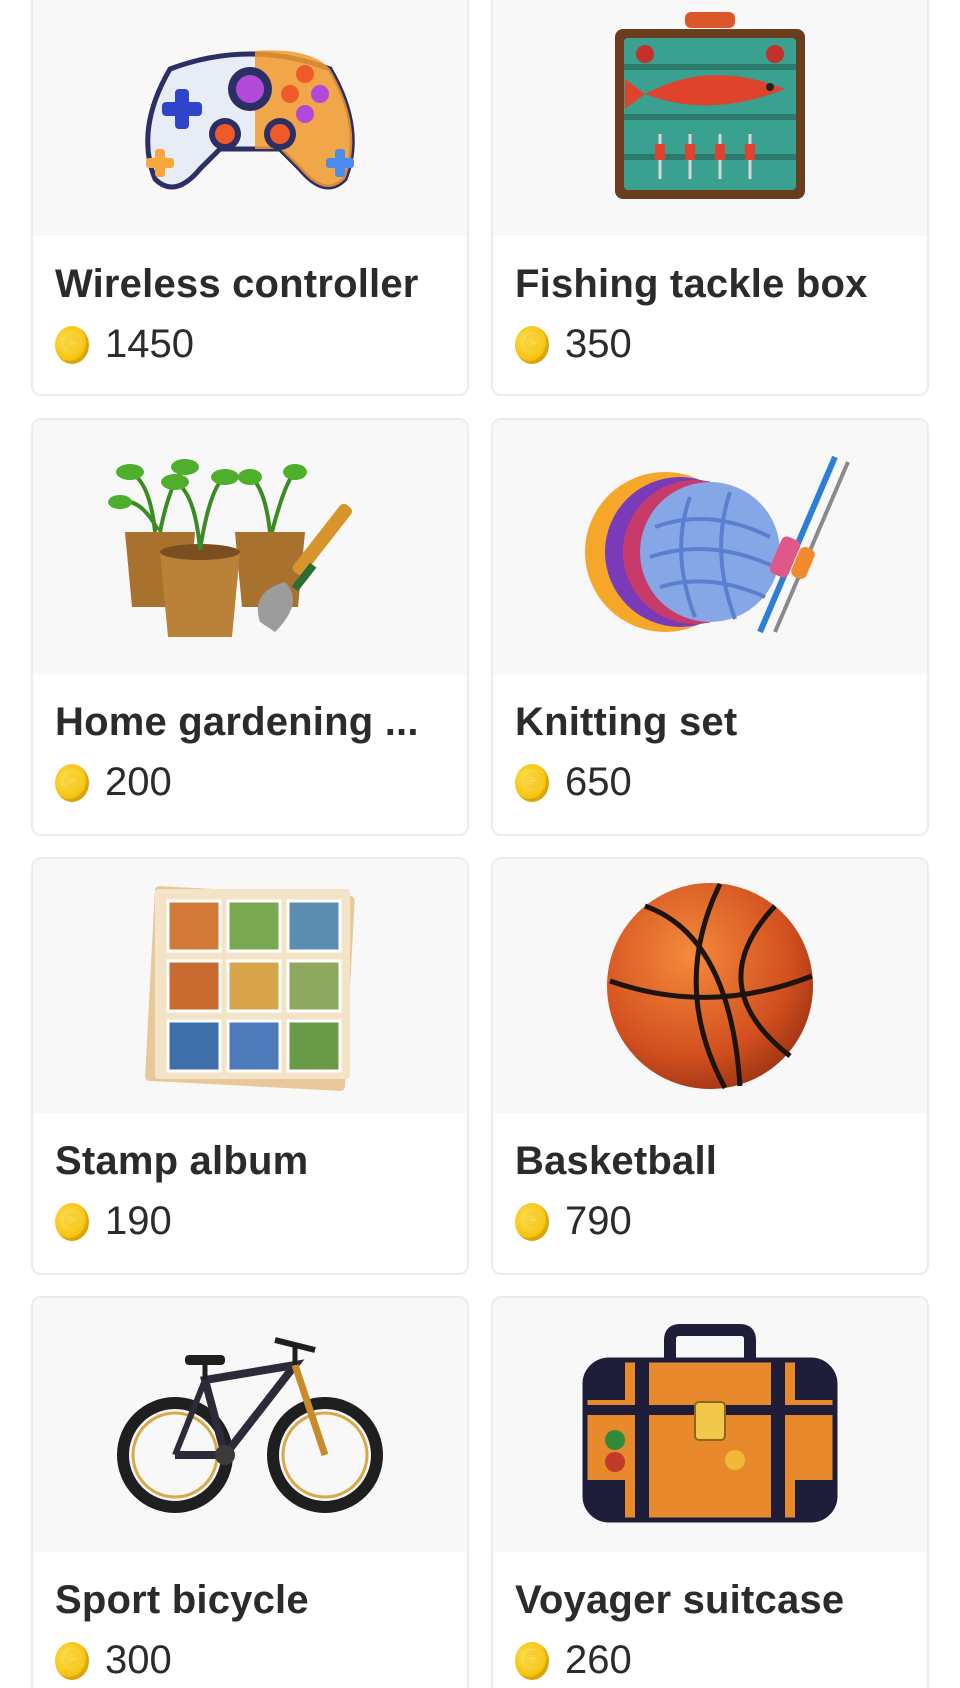  Describe the element at coordinates (598, 782) in the screenshot. I see `price-value: 650` at that location.